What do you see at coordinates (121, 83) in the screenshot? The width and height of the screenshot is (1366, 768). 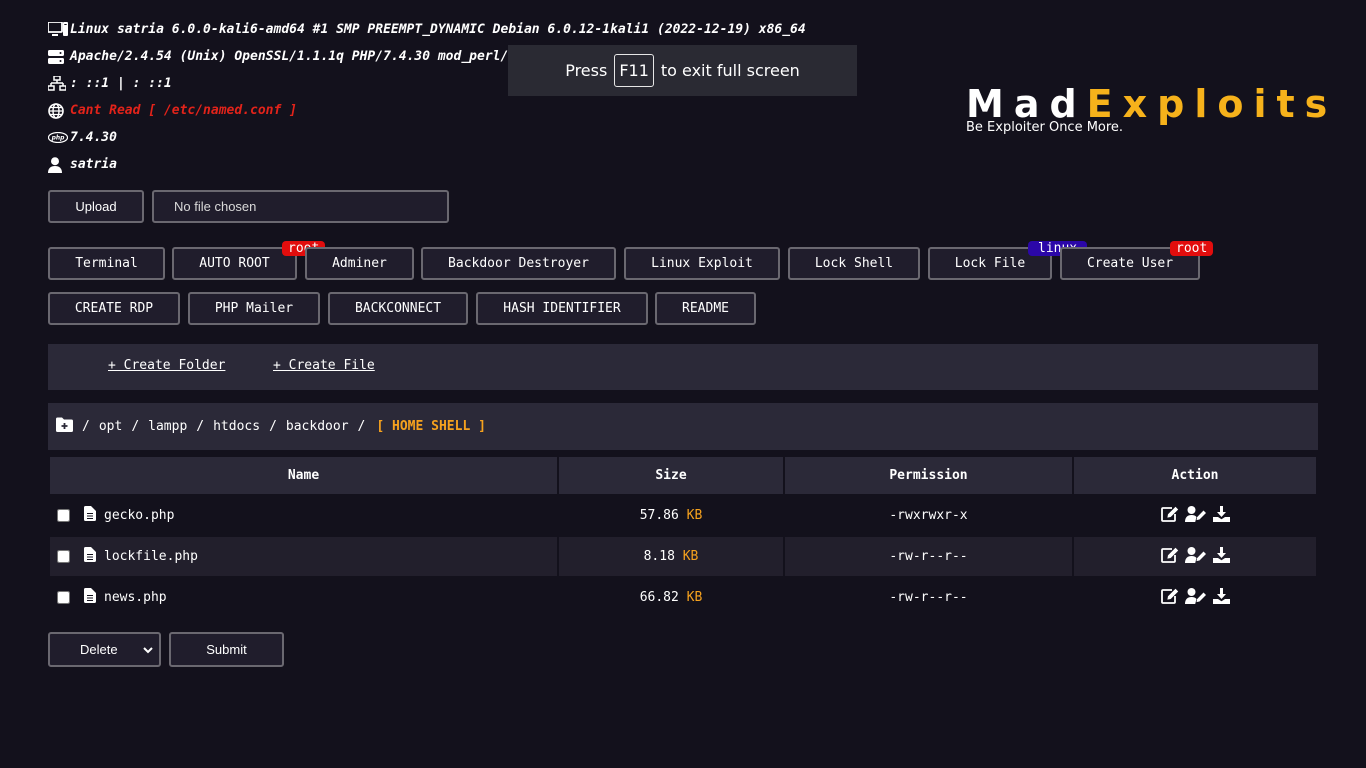 I see `ip-text: : ::1 | : ::1` at bounding box center [121, 83].